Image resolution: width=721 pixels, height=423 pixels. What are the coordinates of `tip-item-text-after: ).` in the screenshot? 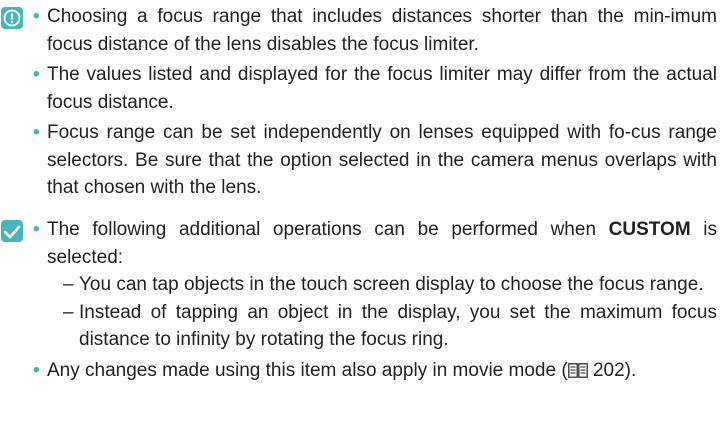 It's located at (630, 370).